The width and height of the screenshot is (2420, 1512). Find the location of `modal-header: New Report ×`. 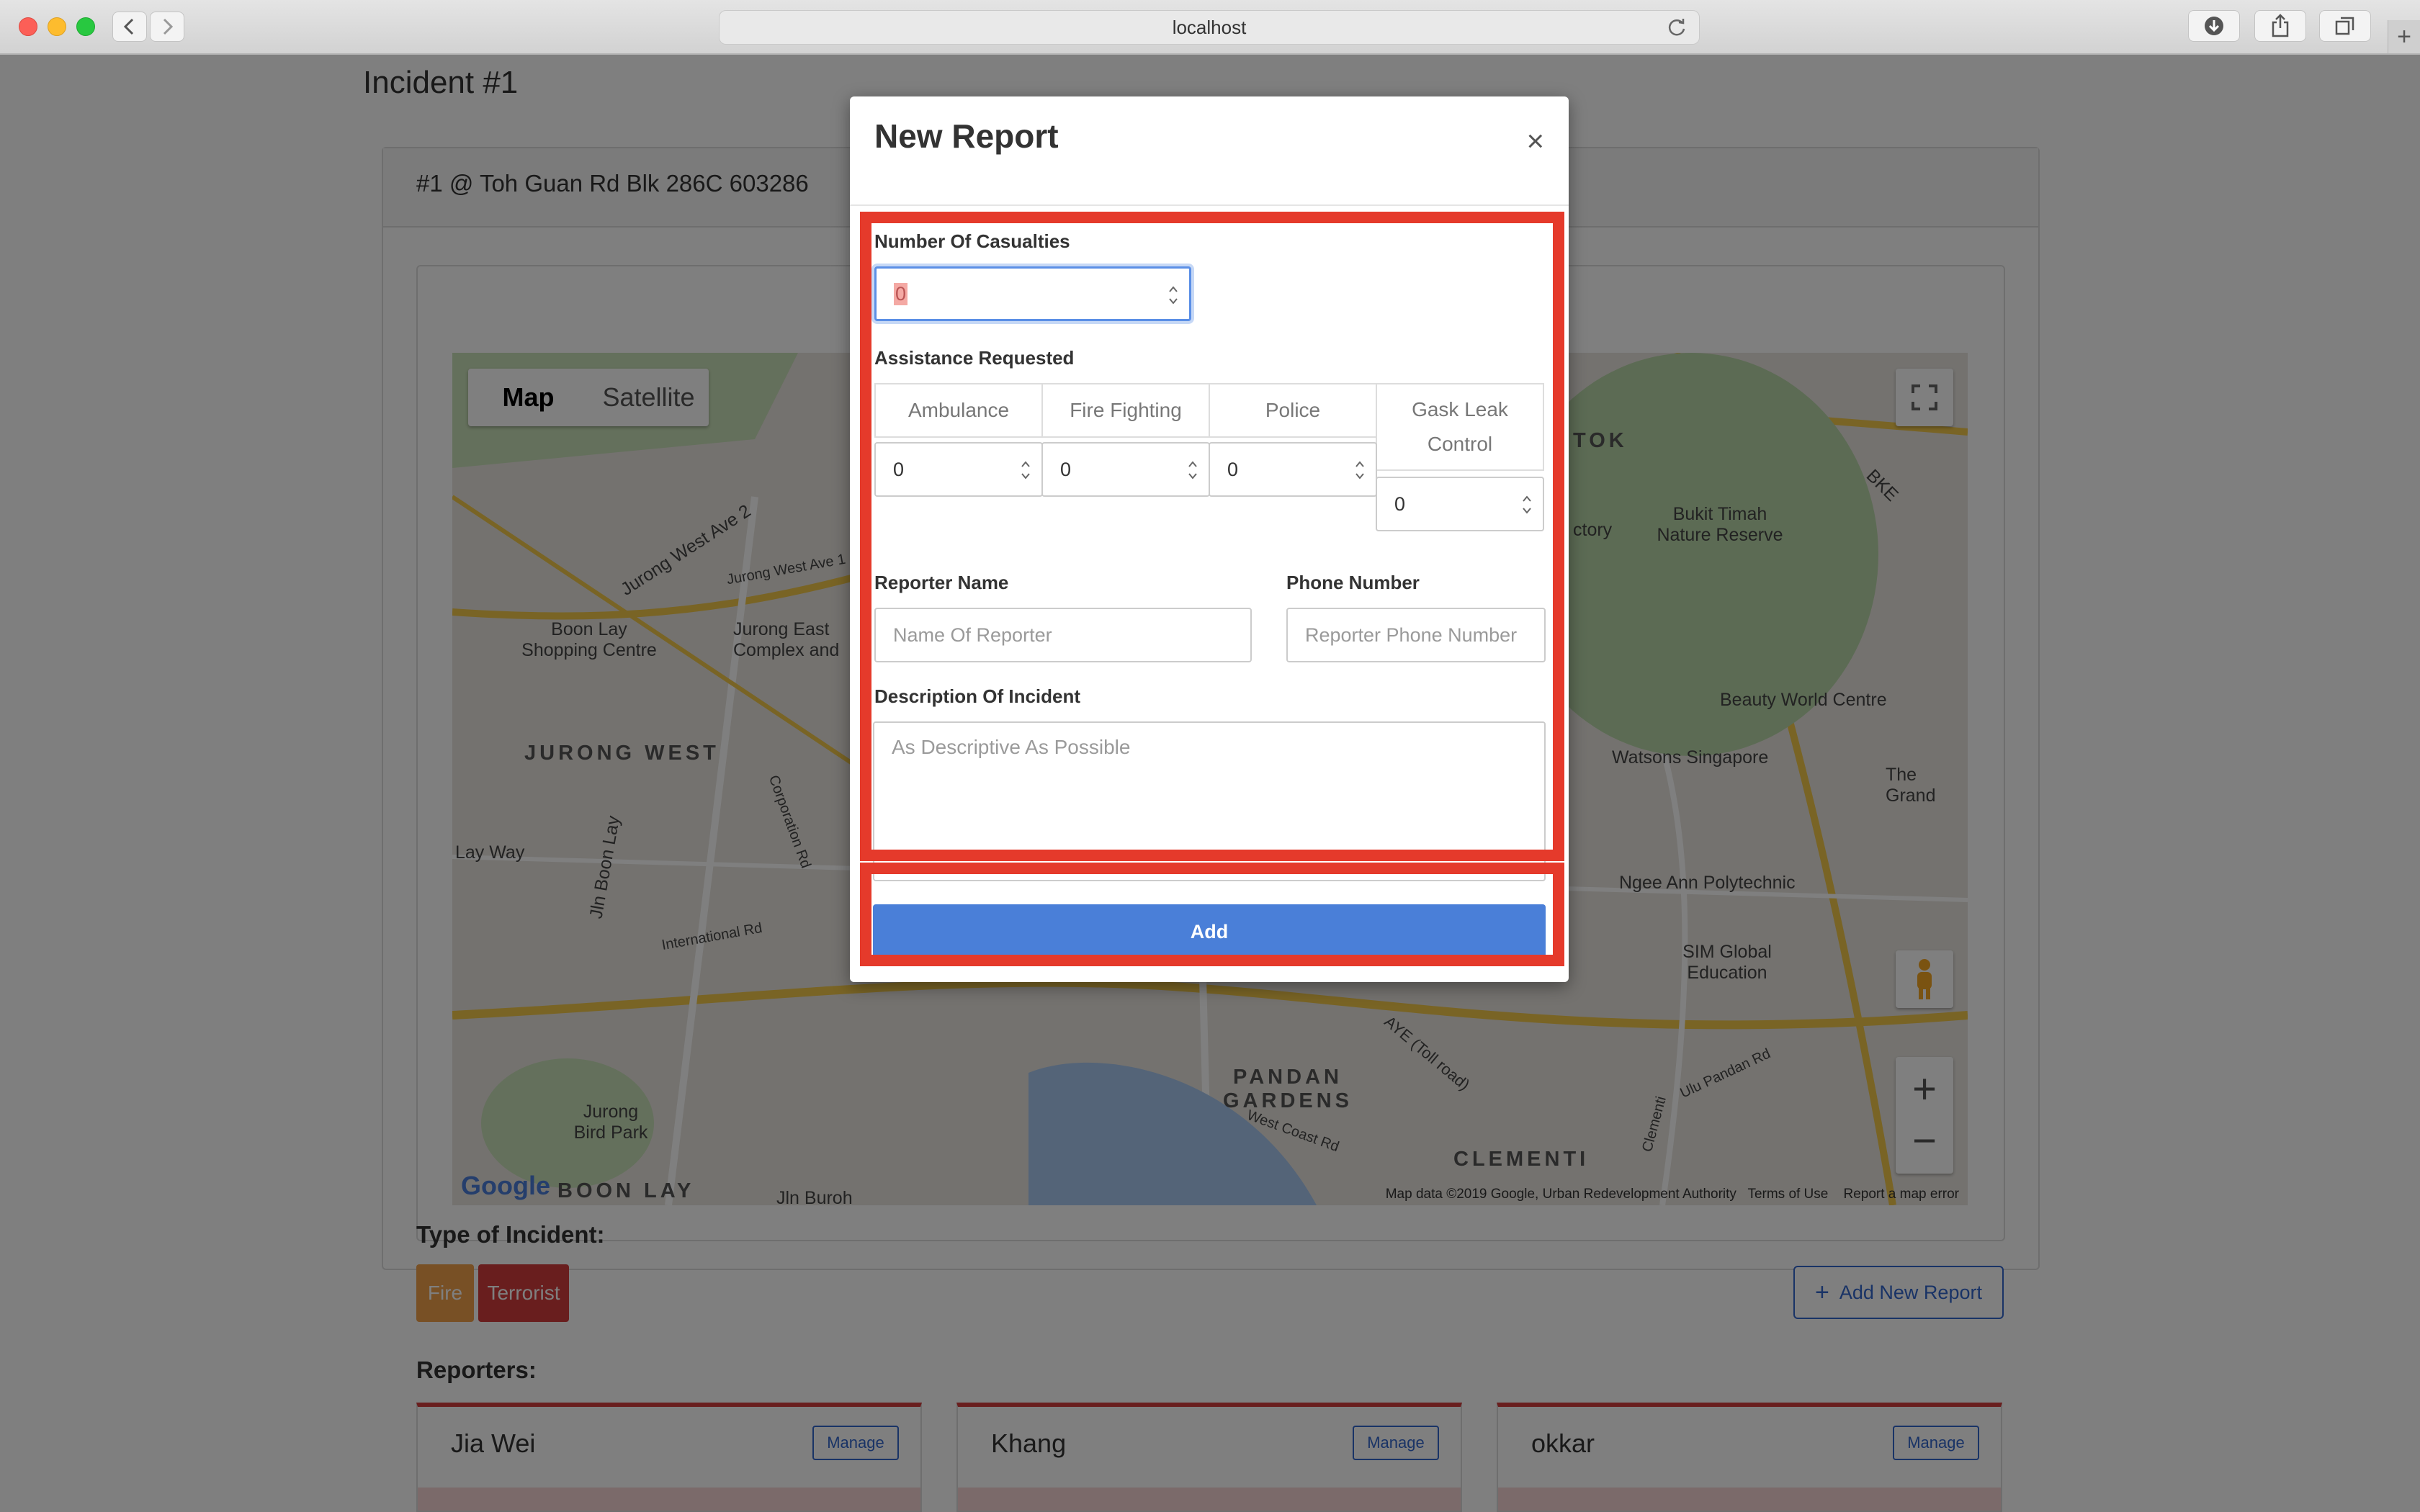

modal-header: New Report × is located at coordinates (1209, 151).